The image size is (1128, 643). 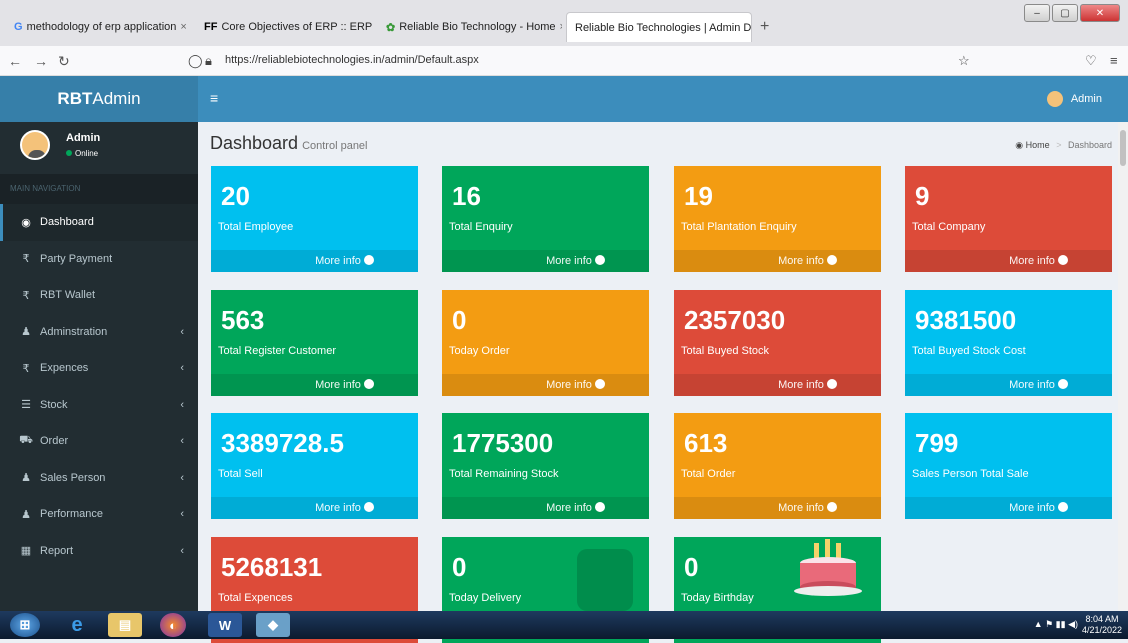 What do you see at coordinates (173, 625) in the screenshot?
I see `firefox-icon: ◐` at bounding box center [173, 625].